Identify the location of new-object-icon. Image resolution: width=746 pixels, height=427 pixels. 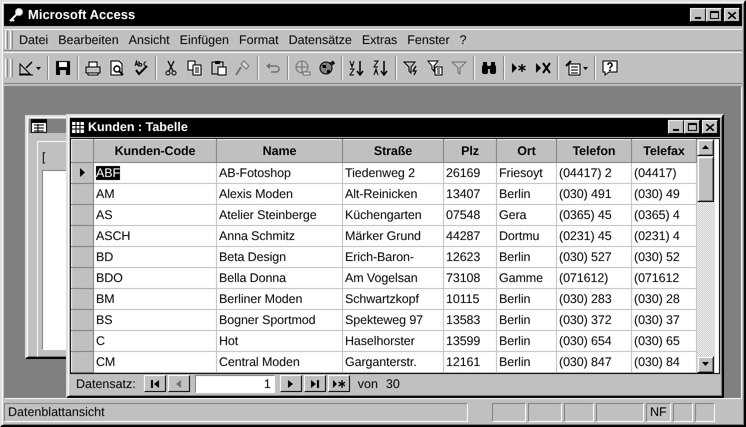
(573, 68).